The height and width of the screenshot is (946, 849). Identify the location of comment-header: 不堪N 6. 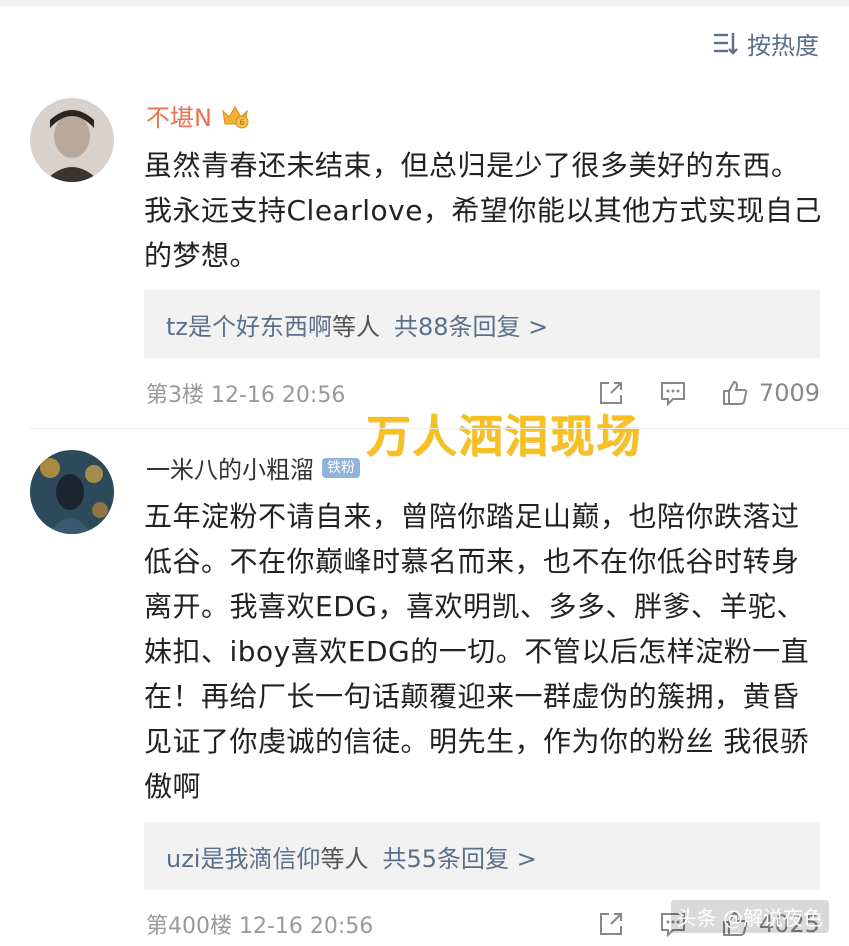
(198, 115).